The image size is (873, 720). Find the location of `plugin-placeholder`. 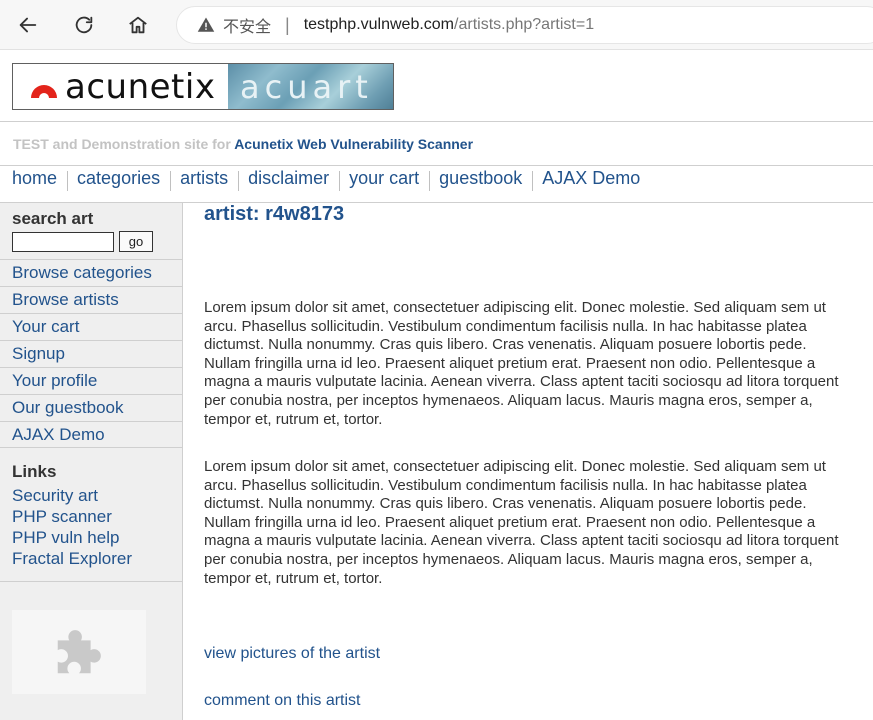

plugin-placeholder is located at coordinates (79, 652).